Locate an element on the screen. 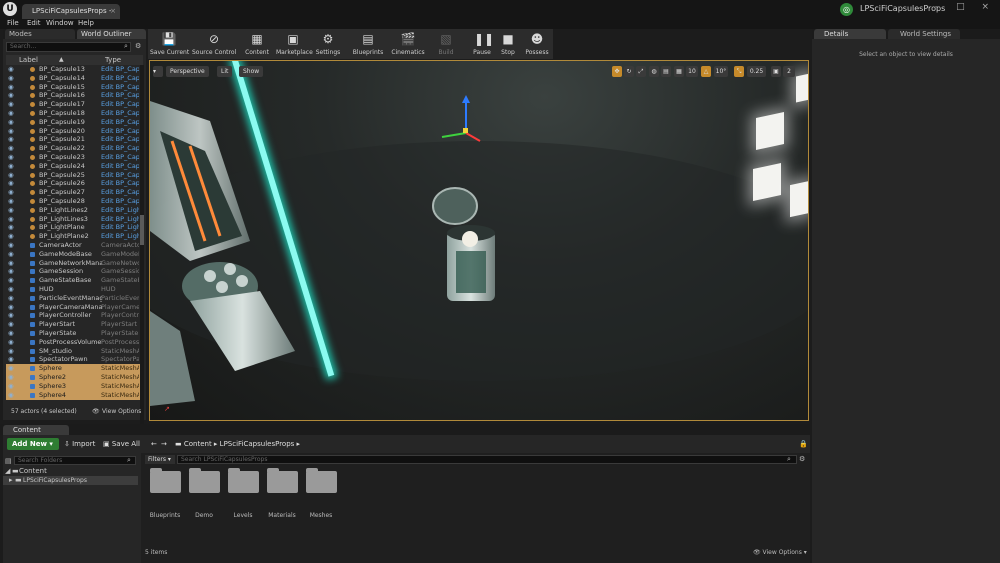 The image size is (1000, 563). folder-tile-demo: Demo is located at coordinates (204, 499).